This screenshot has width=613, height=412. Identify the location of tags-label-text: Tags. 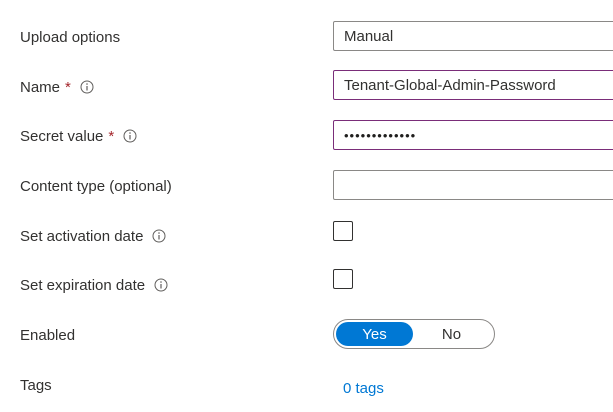
(36, 385).